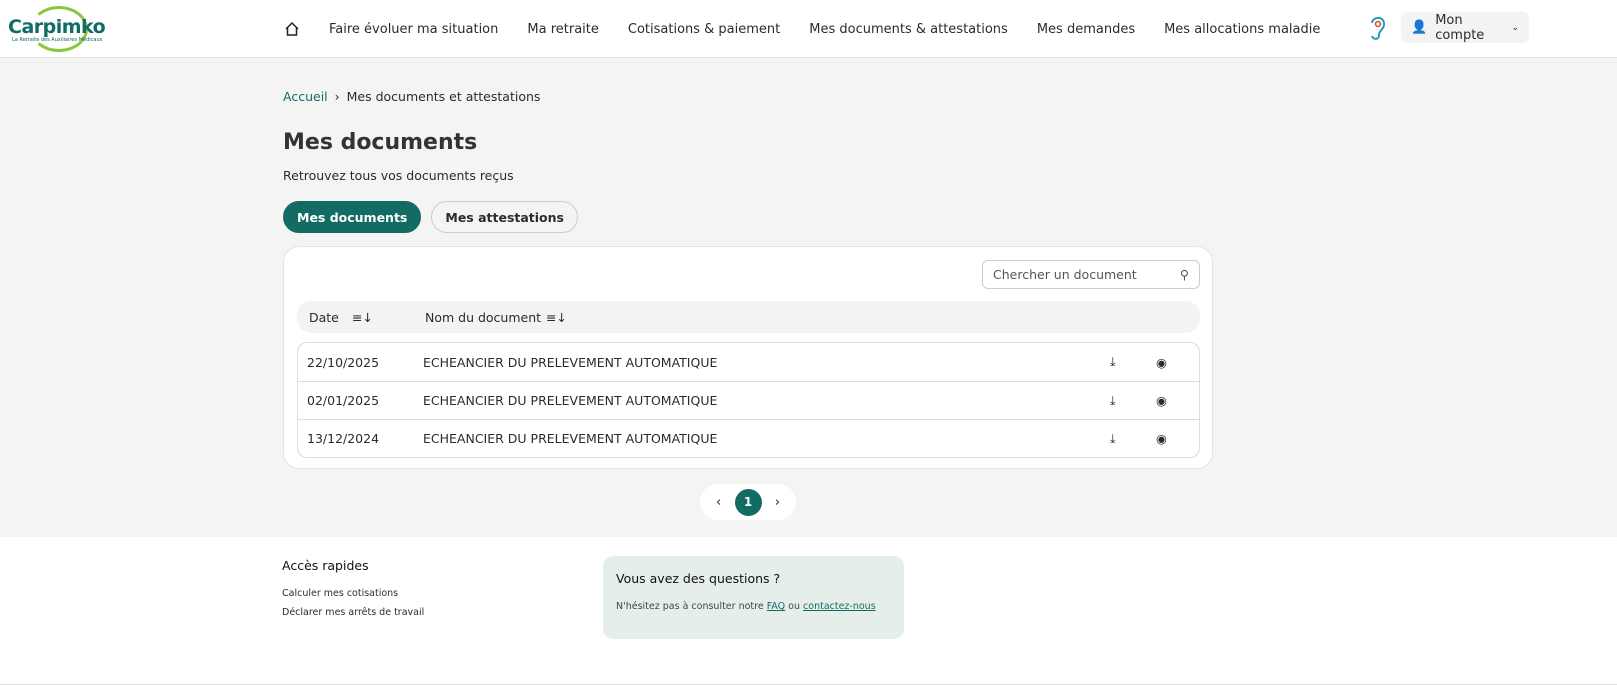 This screenshot has height=685, width=1617. I want to click on link-calculer-cotisations: Calculer mes cotisations, so click(353, 593).